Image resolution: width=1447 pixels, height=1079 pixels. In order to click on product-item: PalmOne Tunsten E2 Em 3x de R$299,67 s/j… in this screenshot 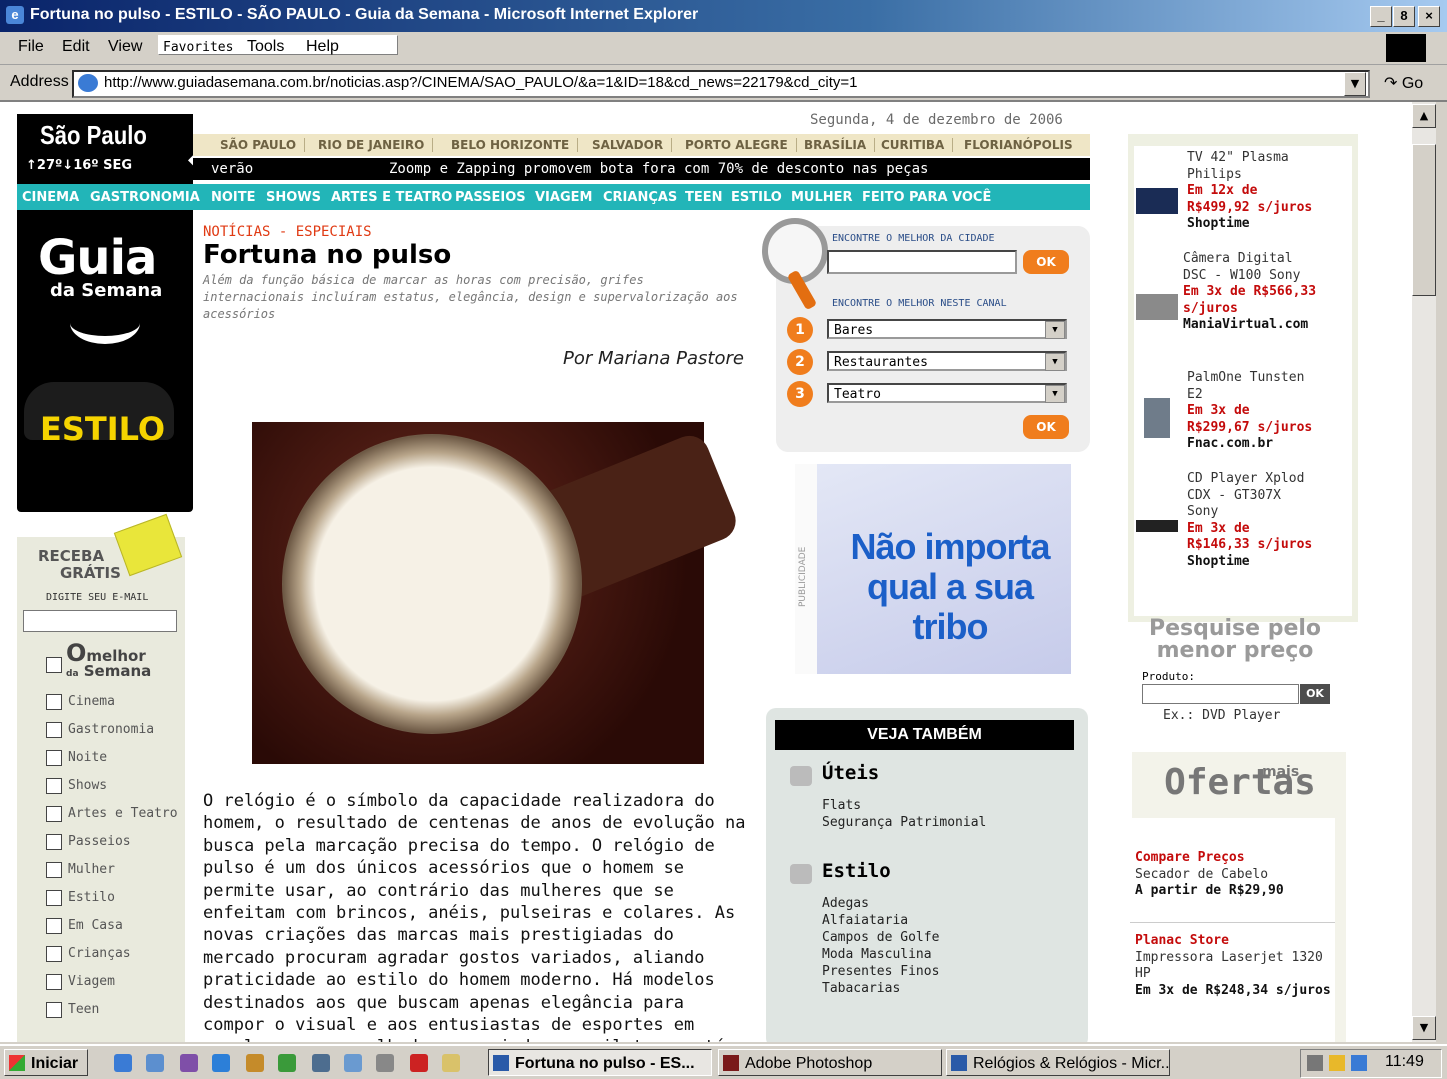, I will do `click(1252, 411)`.